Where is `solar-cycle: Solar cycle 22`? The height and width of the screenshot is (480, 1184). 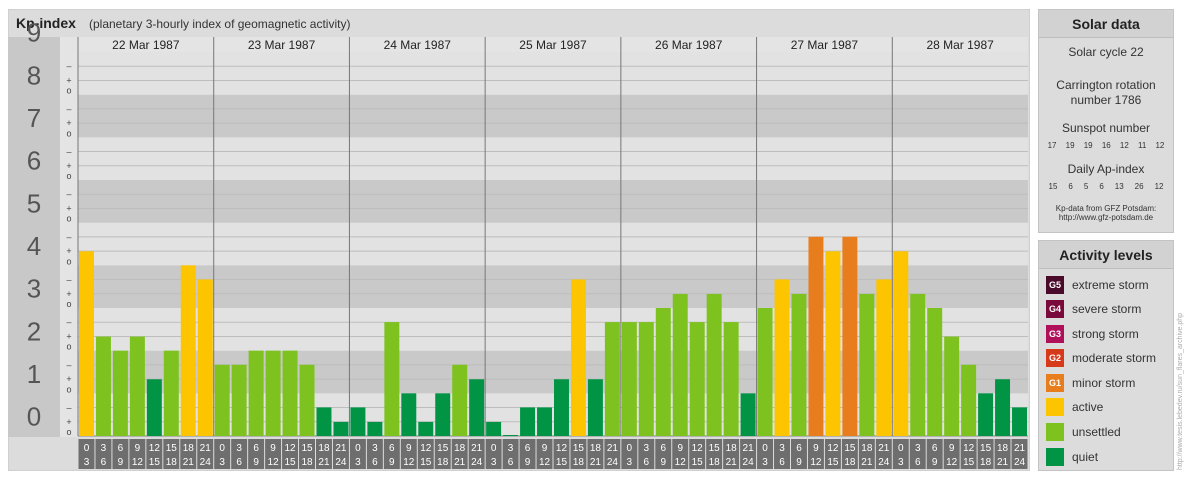
solar-cycle: Solar cycle 22 is located at coordinates (1106, 52).